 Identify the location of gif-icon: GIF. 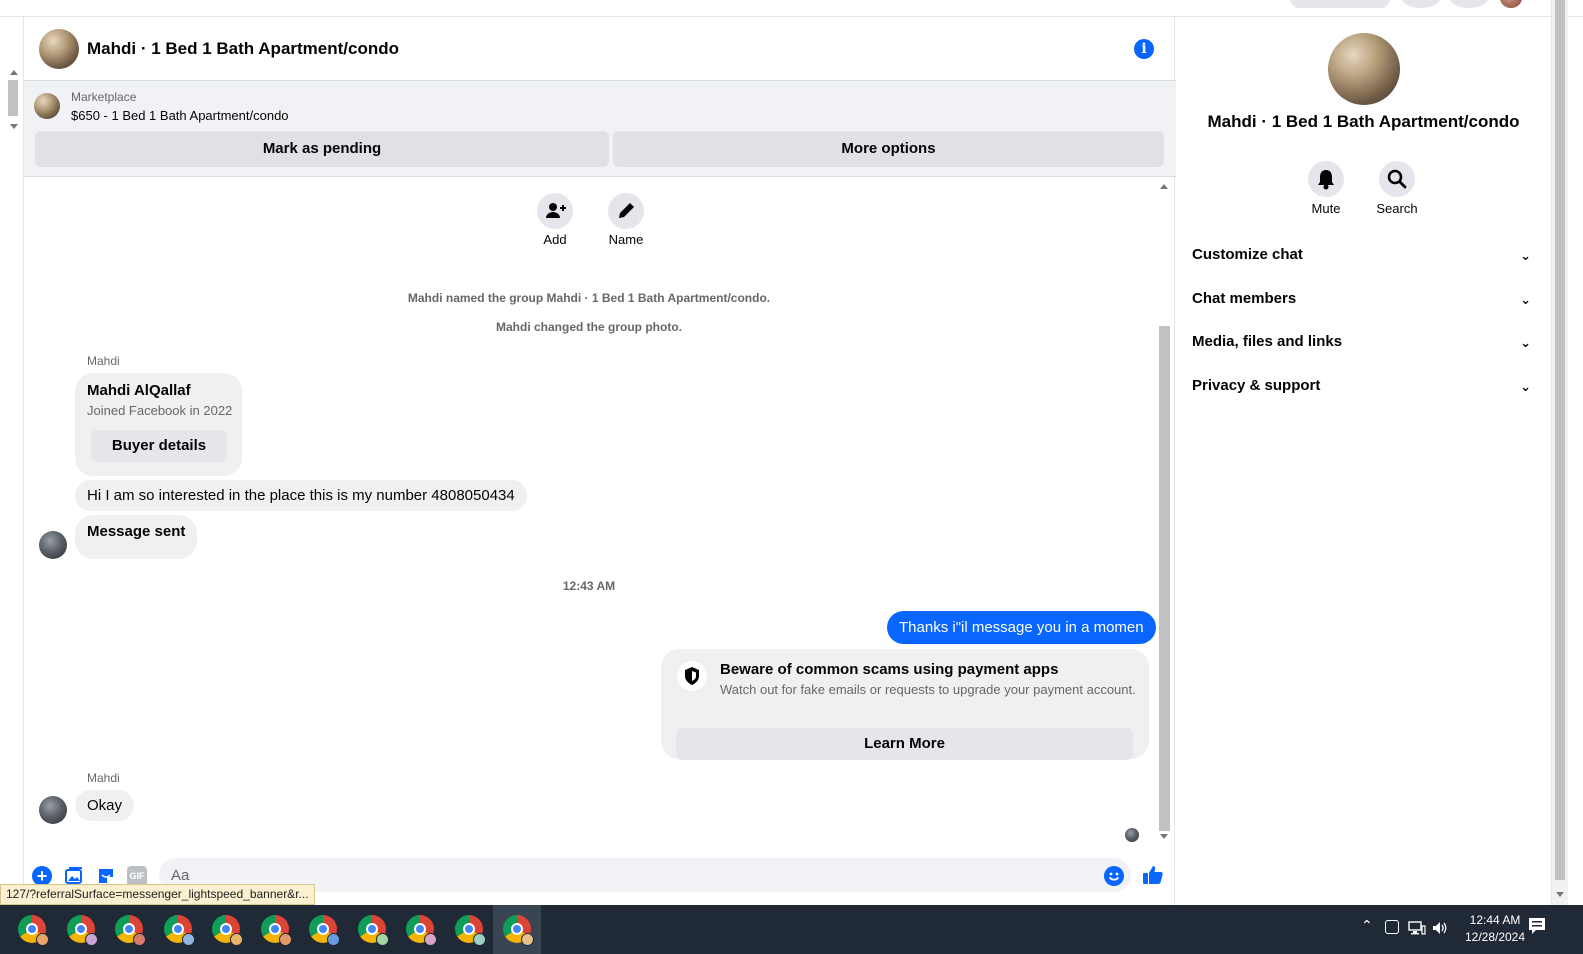
(137, 876).